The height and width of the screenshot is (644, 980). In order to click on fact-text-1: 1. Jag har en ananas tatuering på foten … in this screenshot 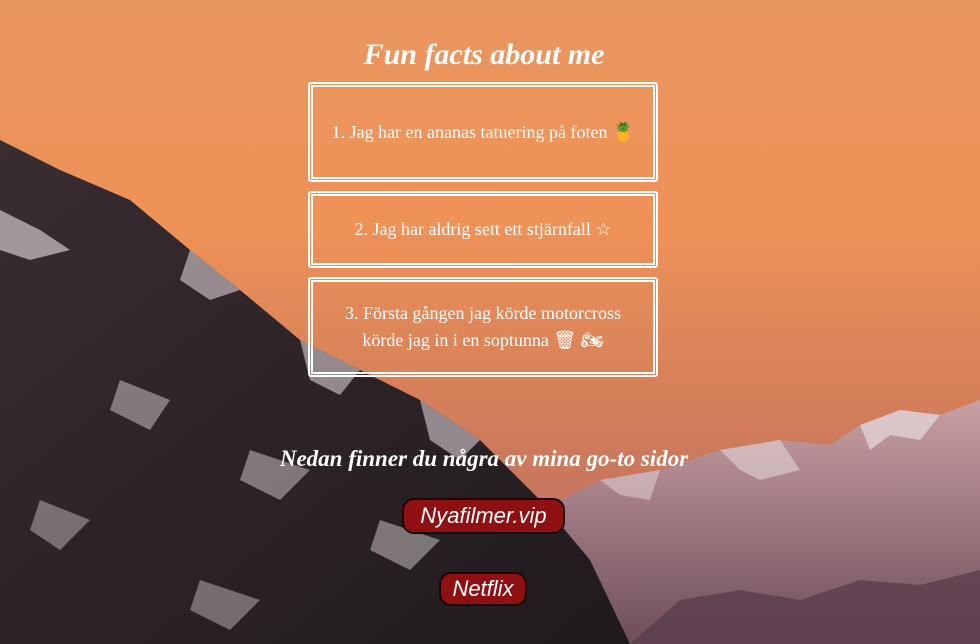, I will do `click(483, 131)`.